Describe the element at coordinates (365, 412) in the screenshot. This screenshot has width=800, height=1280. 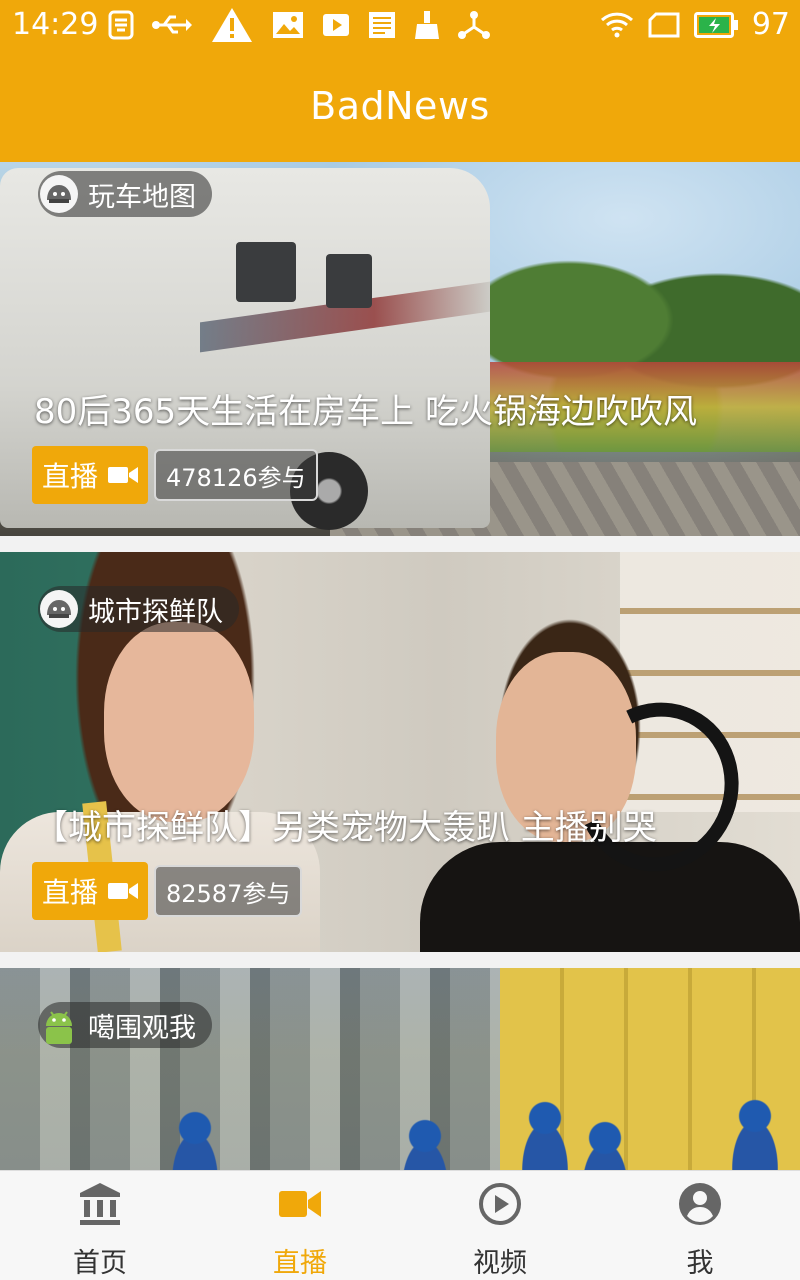
I see `card-title: 80后365天生活在房车上 吃火锅海边吹吹风` at that location.